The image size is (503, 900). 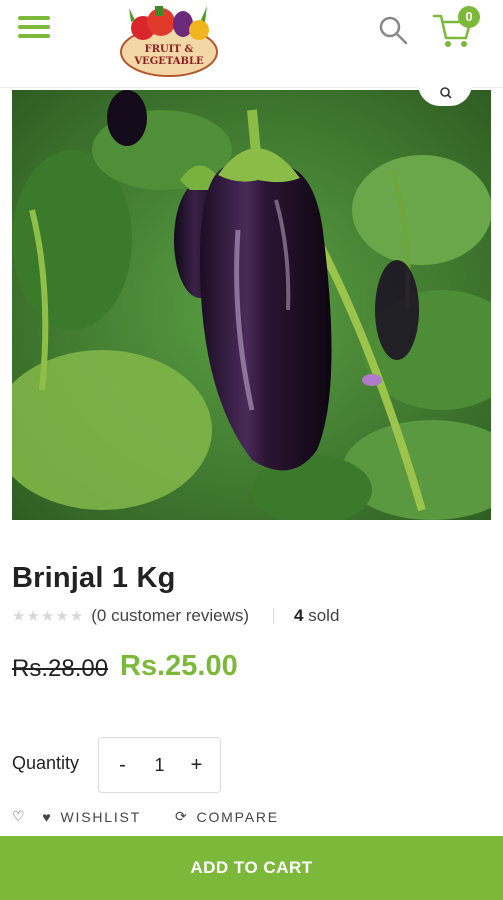 I want to click on zoom-icon, so click(x=445, y=95).